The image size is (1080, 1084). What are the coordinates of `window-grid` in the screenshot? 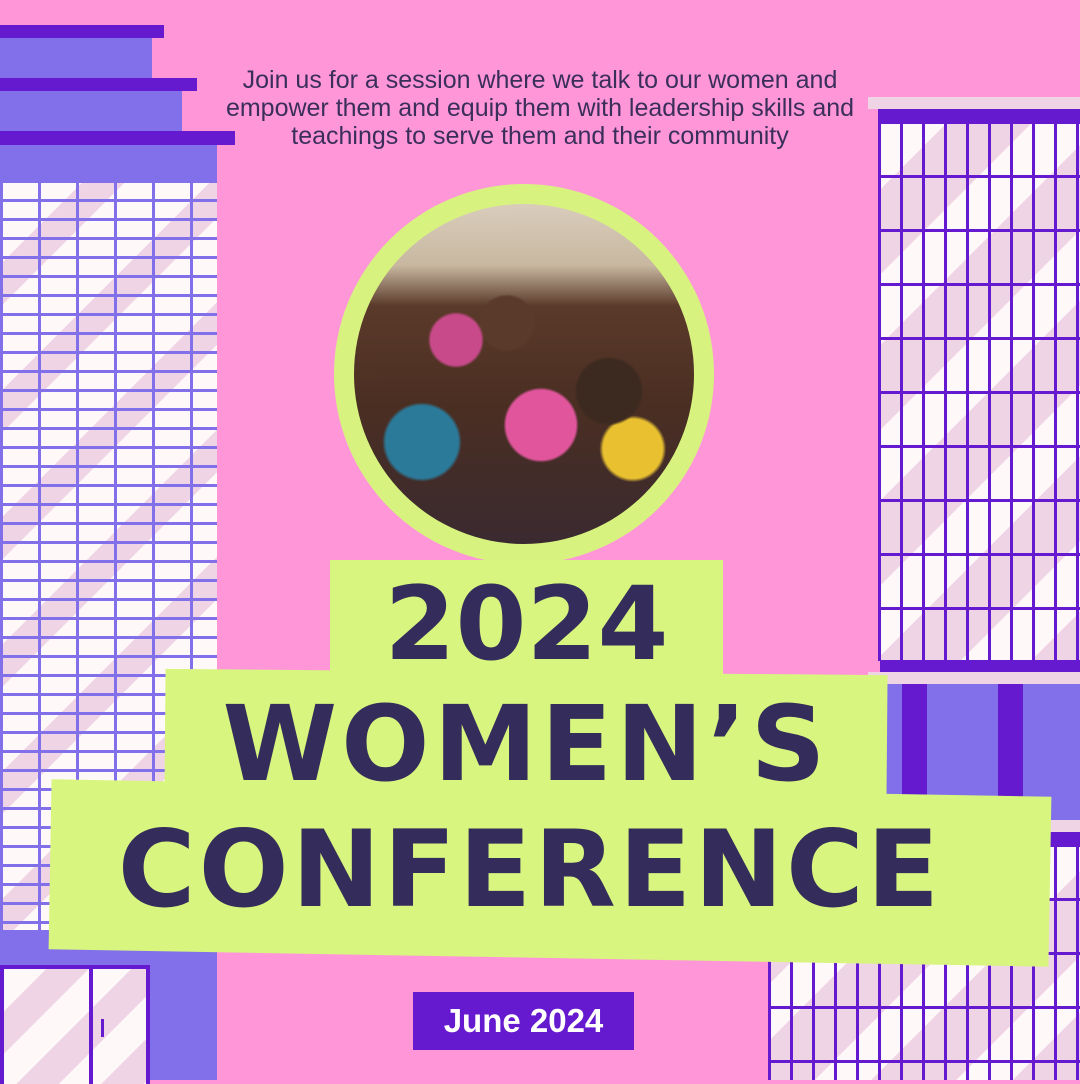 It's located at (979, 385).